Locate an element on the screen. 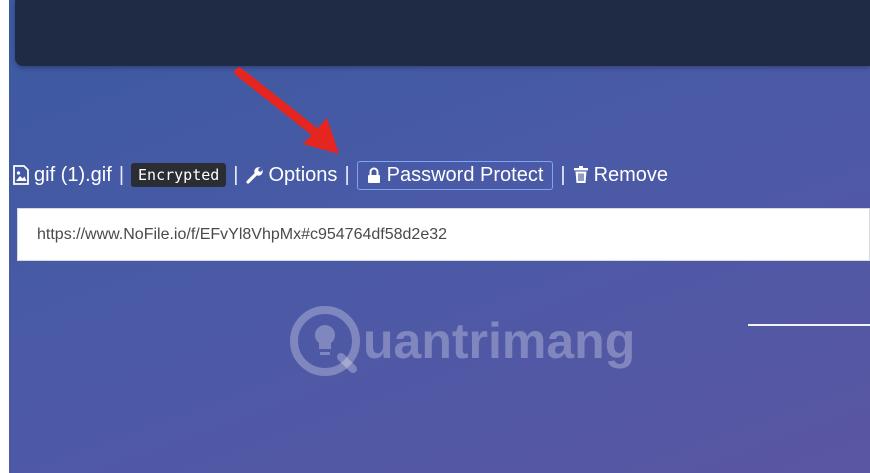  password-protect-button: Password Protect is located at coordinates (455, 175).